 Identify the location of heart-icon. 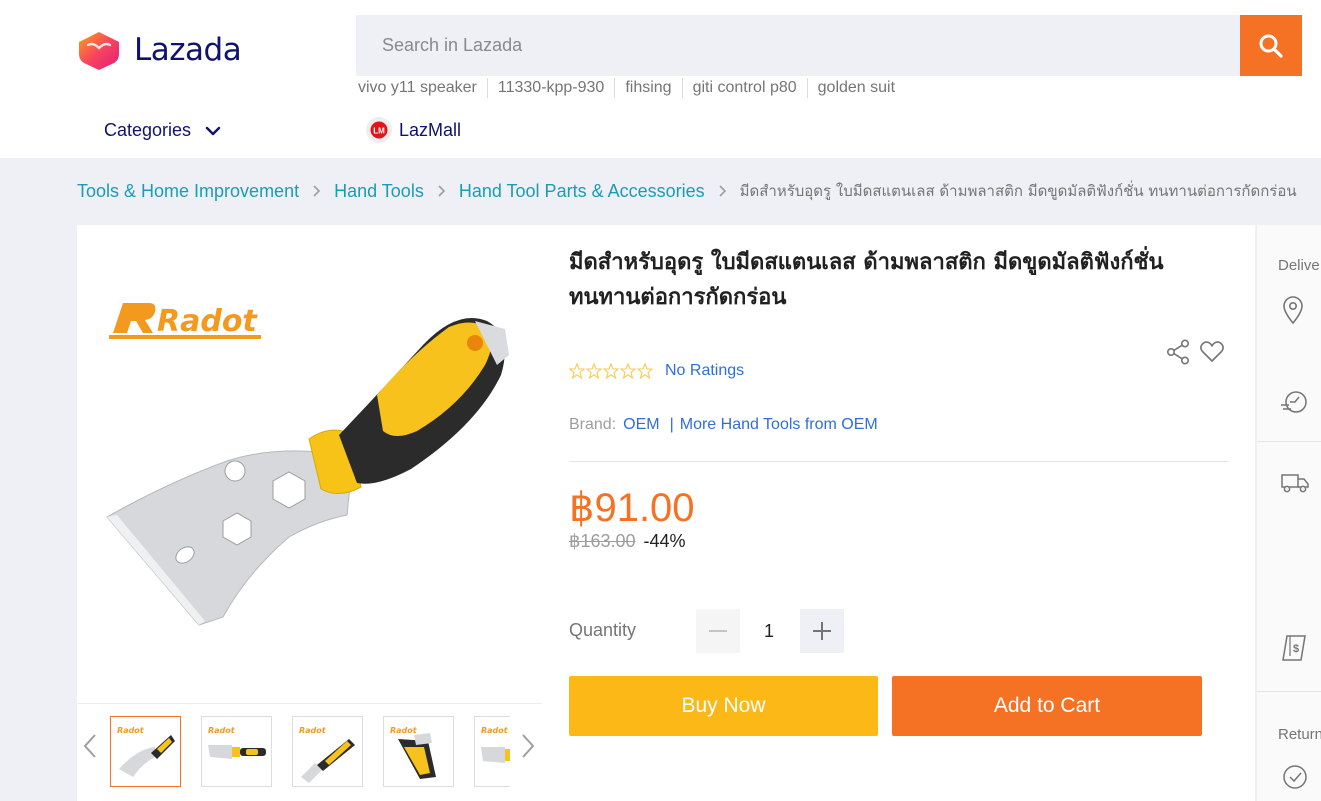
(1212, 352).